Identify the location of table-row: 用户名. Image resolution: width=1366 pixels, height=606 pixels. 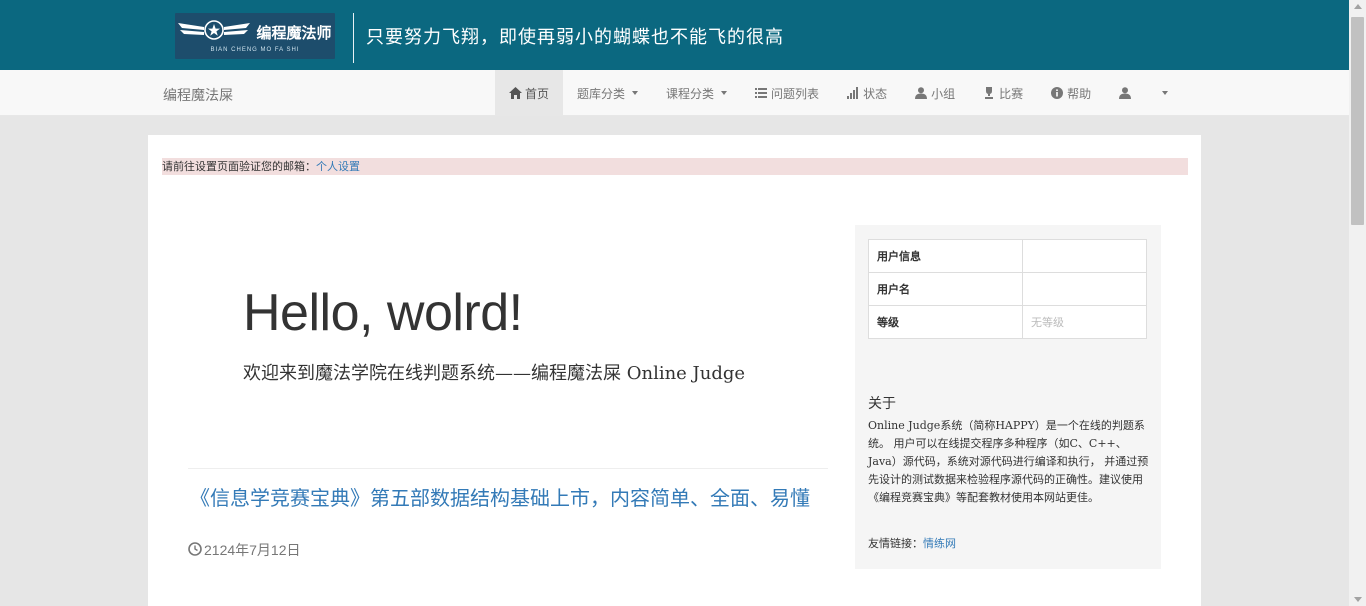
(1007, 289).